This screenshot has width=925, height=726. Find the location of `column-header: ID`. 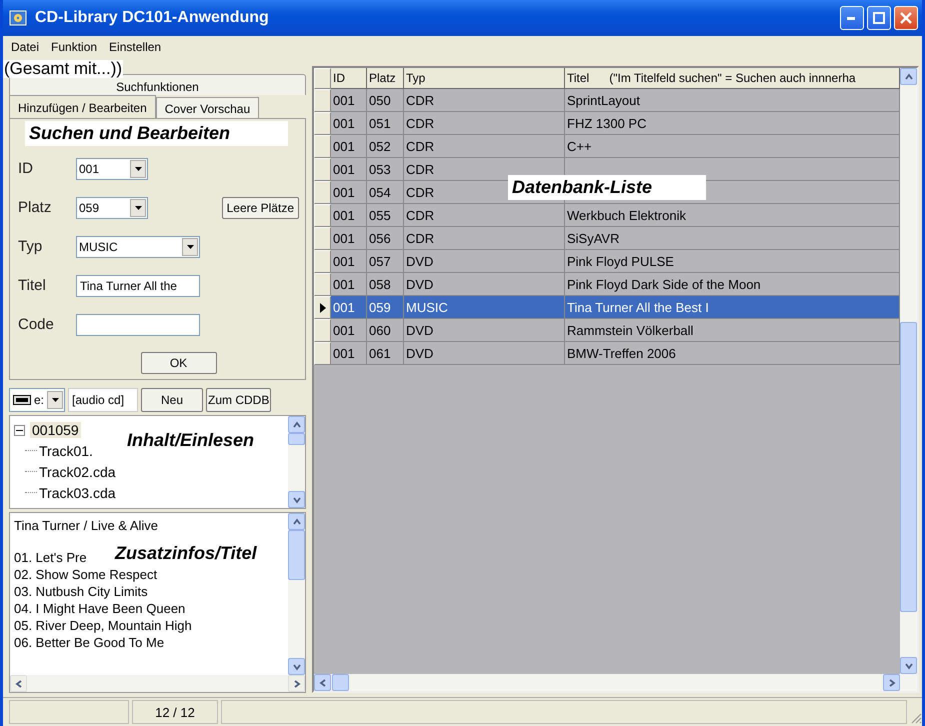

column-header: ID is located at coordinates (349, 78).